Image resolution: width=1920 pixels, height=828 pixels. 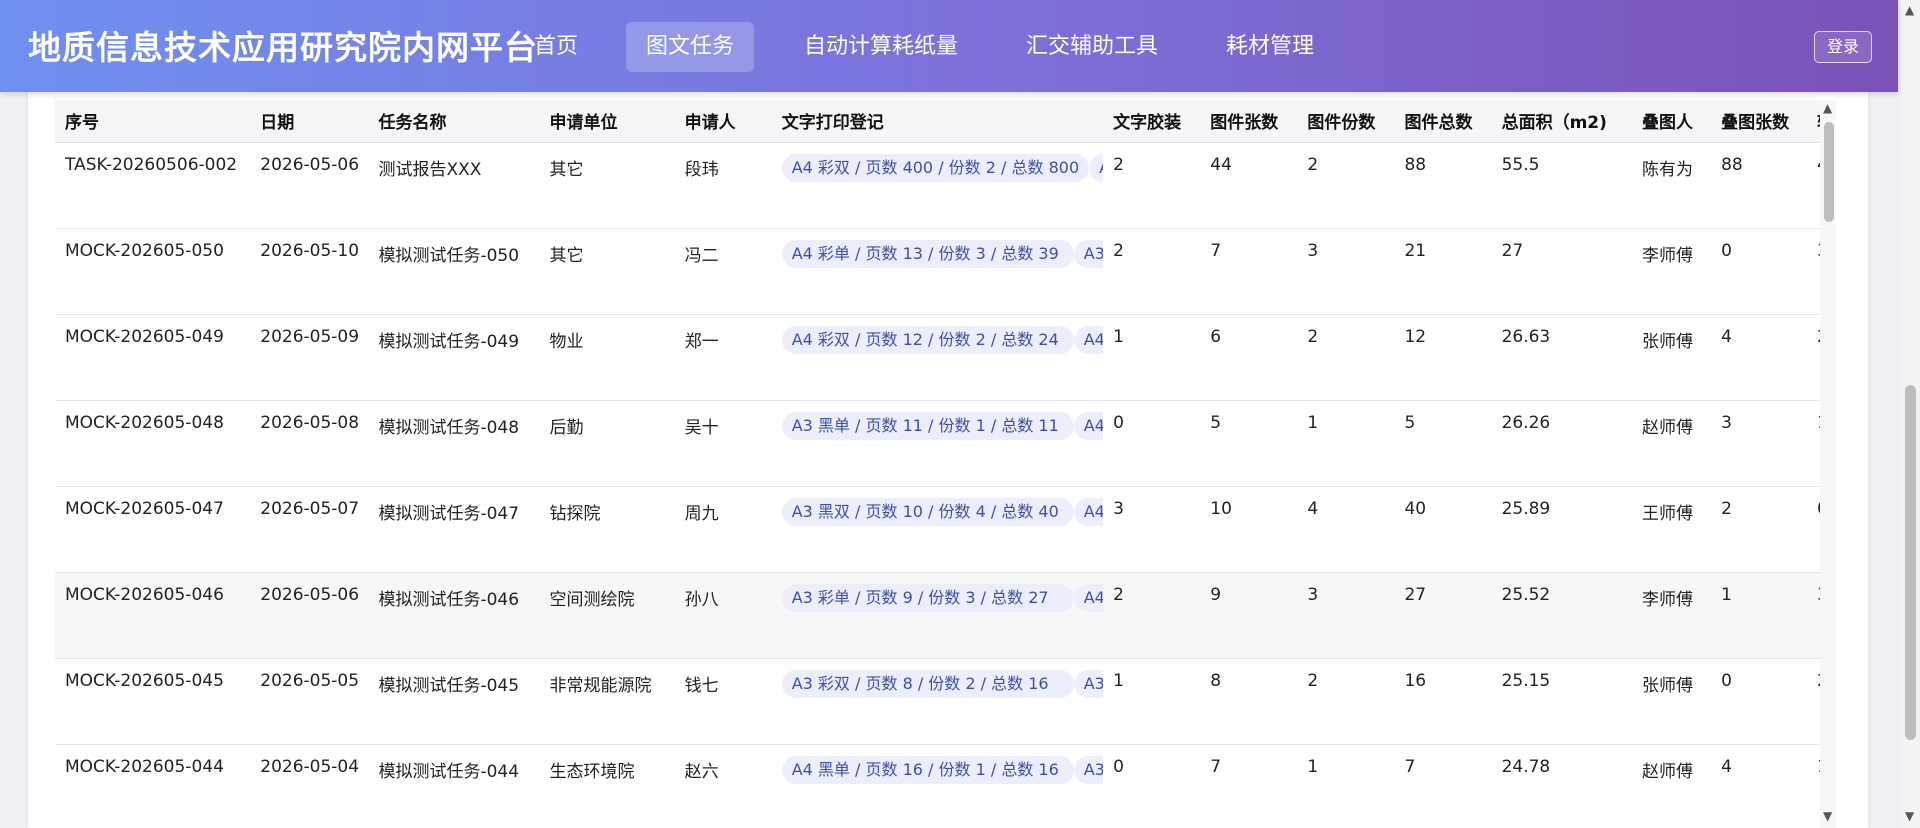 What do you see at coordinates (1410, 766) in the screenshot?
I see `row-total-cell: 7` at bounding box center [1410, 766].